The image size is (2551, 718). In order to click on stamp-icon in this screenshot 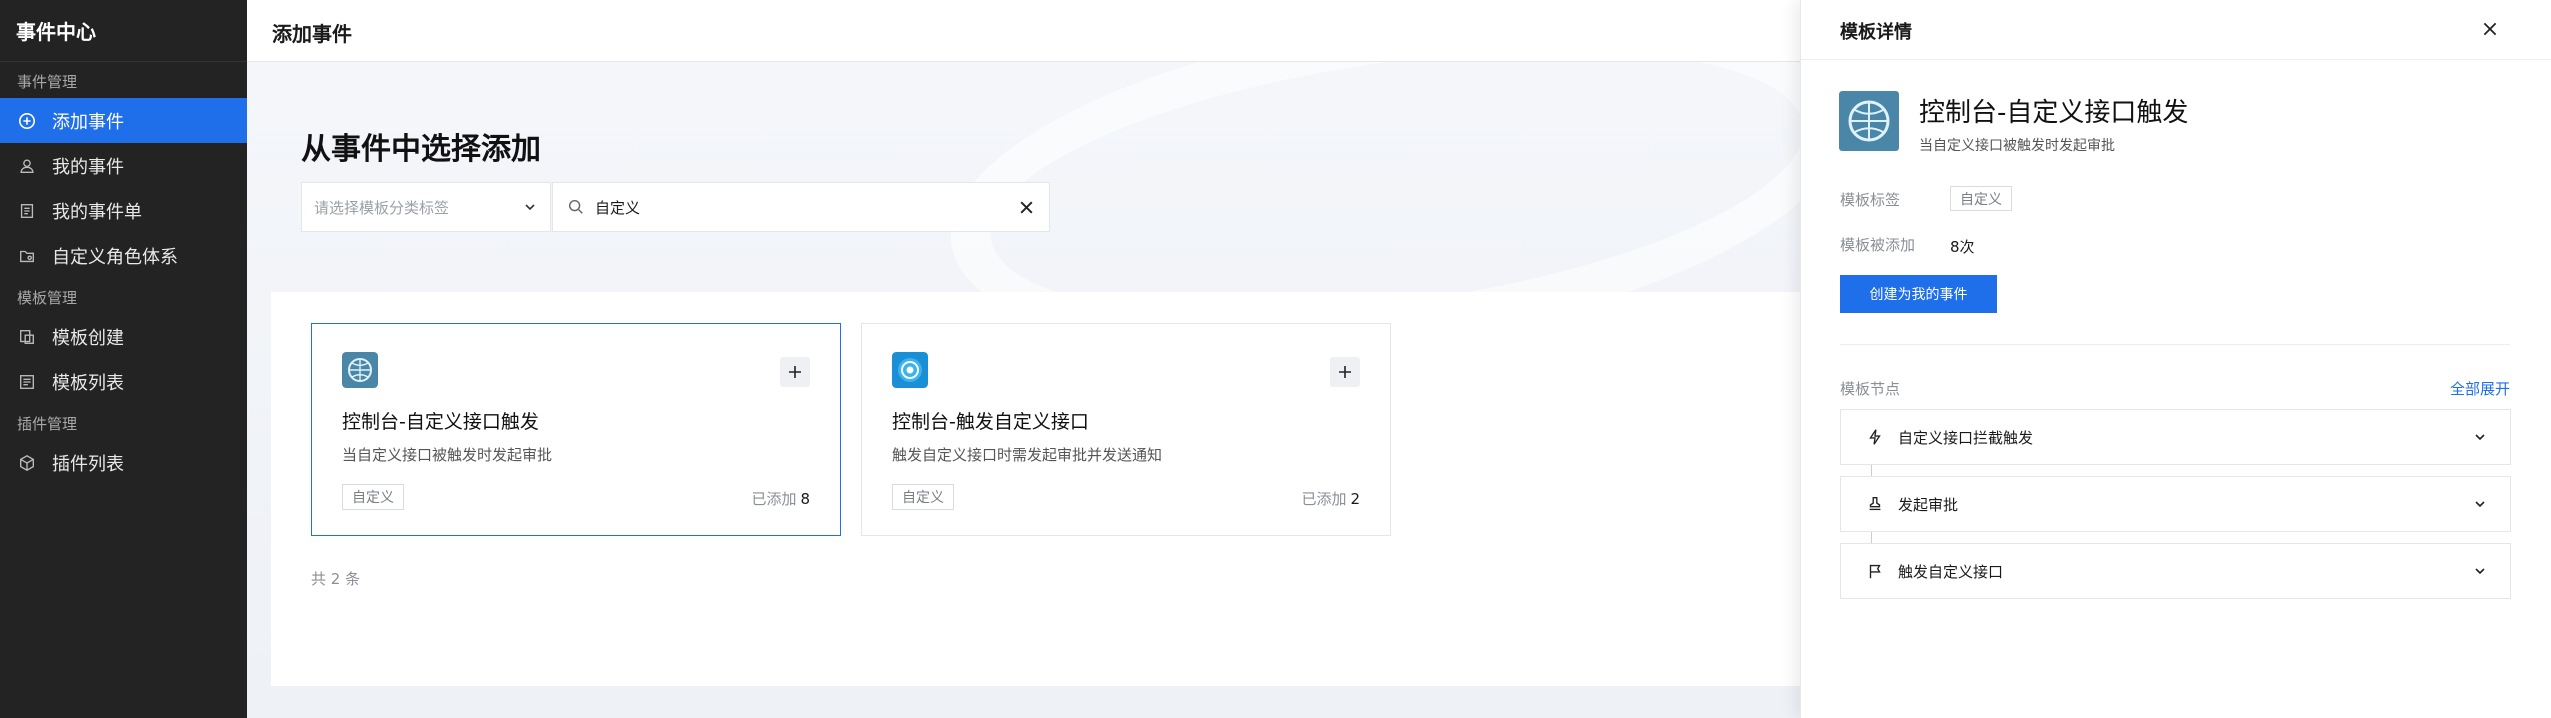, I will do `click(1875, 504)`.